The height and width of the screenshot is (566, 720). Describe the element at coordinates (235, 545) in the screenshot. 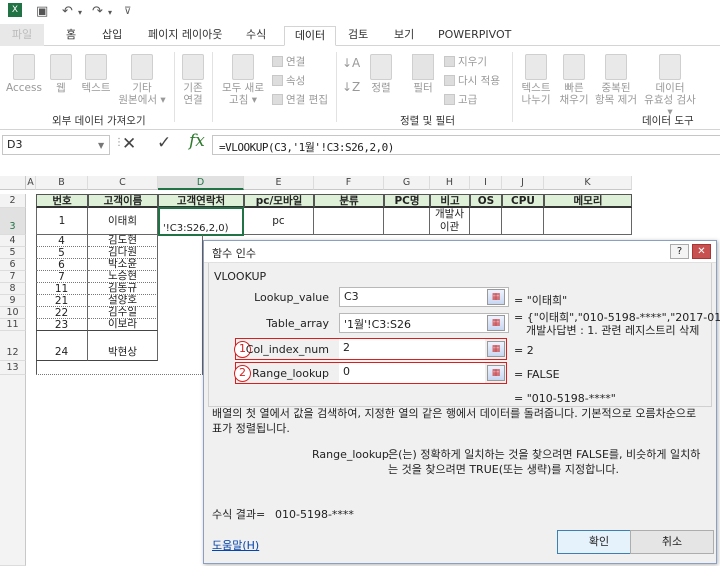

I see `help-link: 도움말(H)` at that location.